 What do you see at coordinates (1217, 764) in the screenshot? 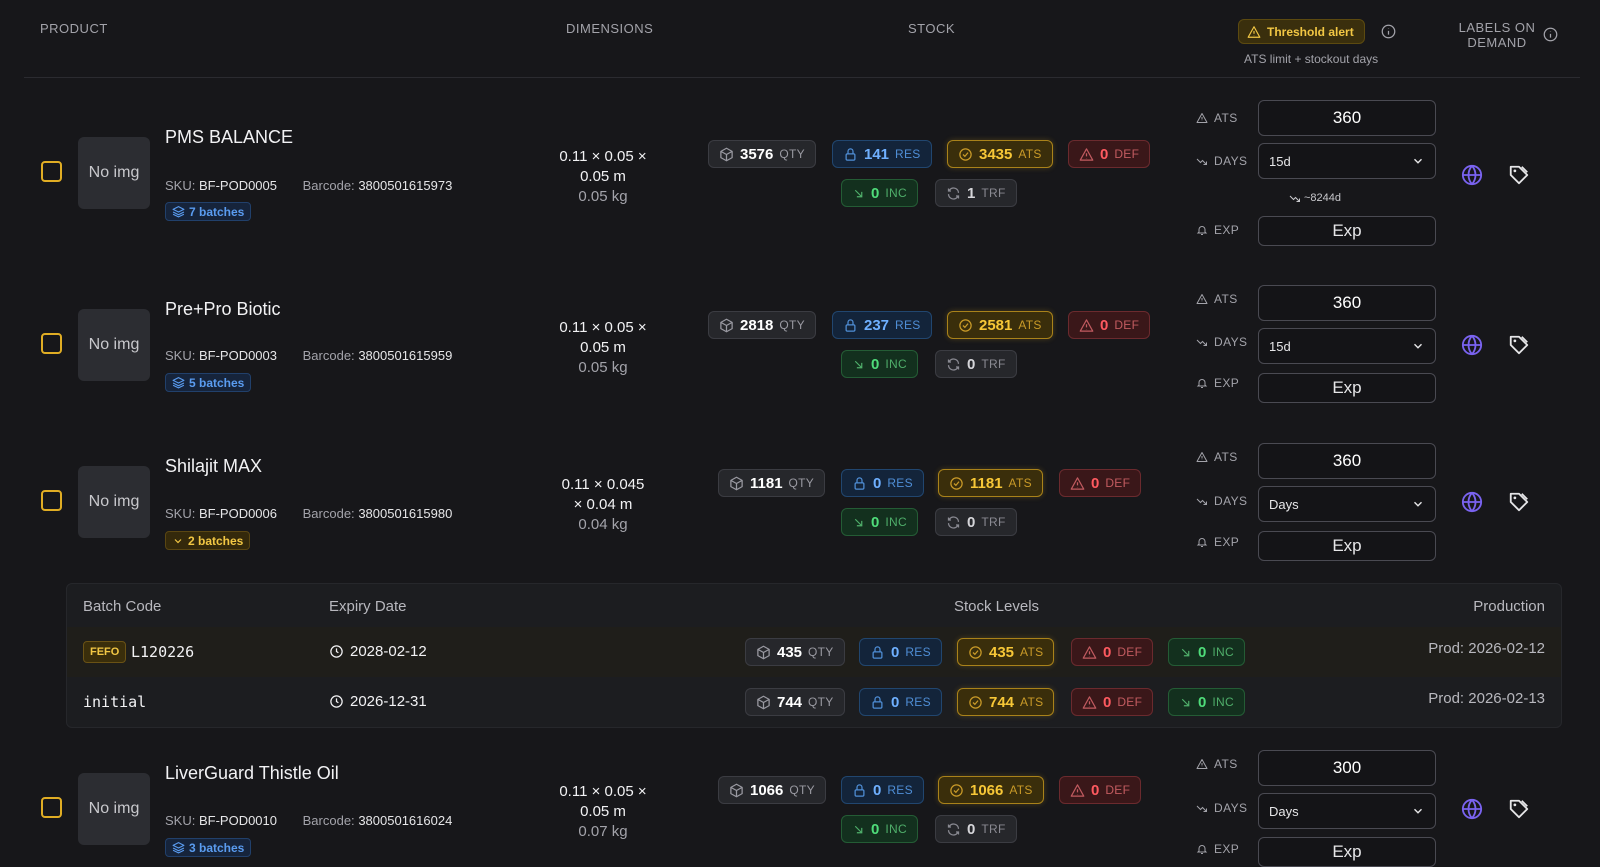
I see `ats-field-label: ATS` at bounding box center [1217, 764].